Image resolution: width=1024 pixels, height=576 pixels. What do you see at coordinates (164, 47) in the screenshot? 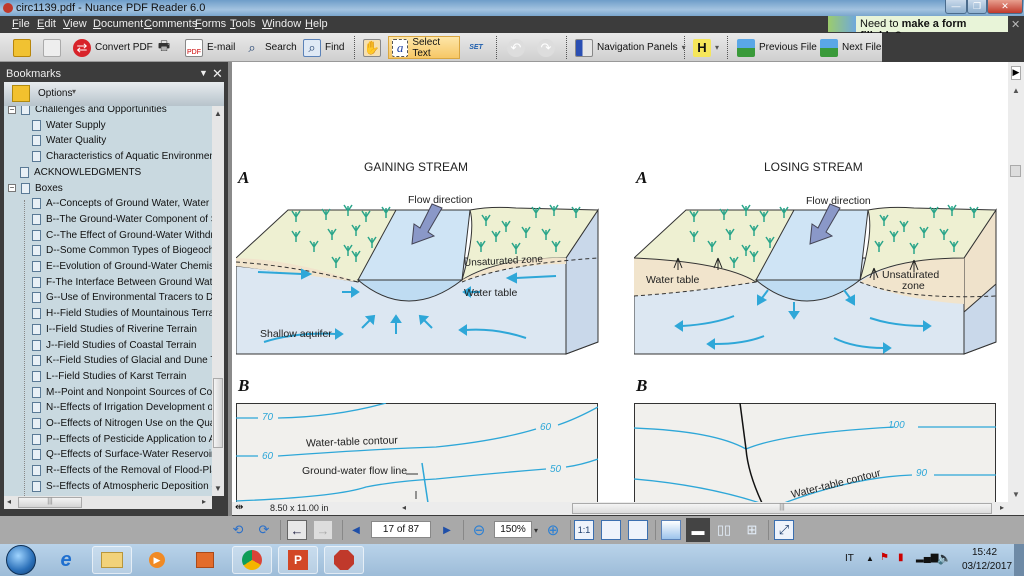
I see `print-button: 🖶` at bounding box center [164, 47].